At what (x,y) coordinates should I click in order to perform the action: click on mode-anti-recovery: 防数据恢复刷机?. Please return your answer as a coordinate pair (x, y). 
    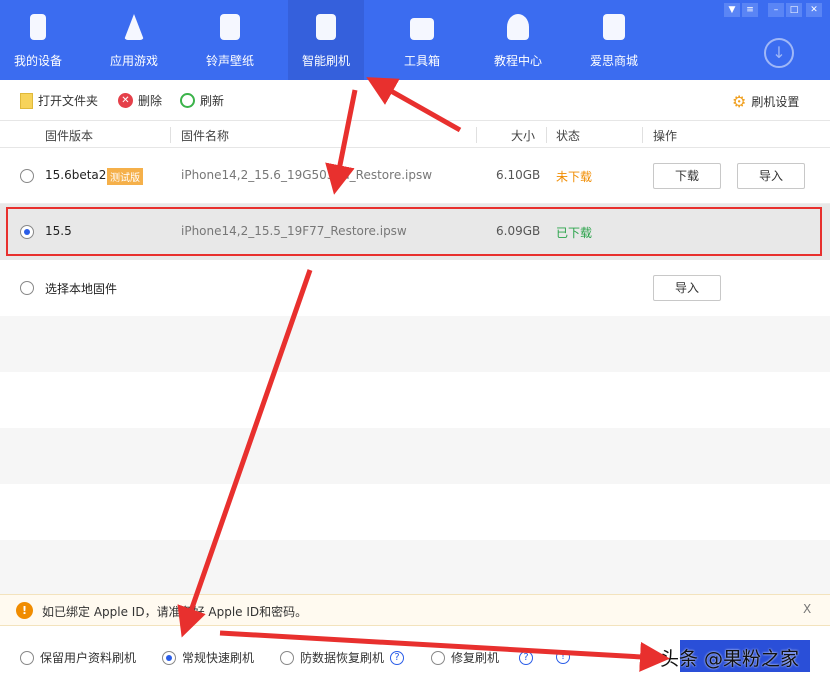
    Looking at the image, I should click on (342, 657).